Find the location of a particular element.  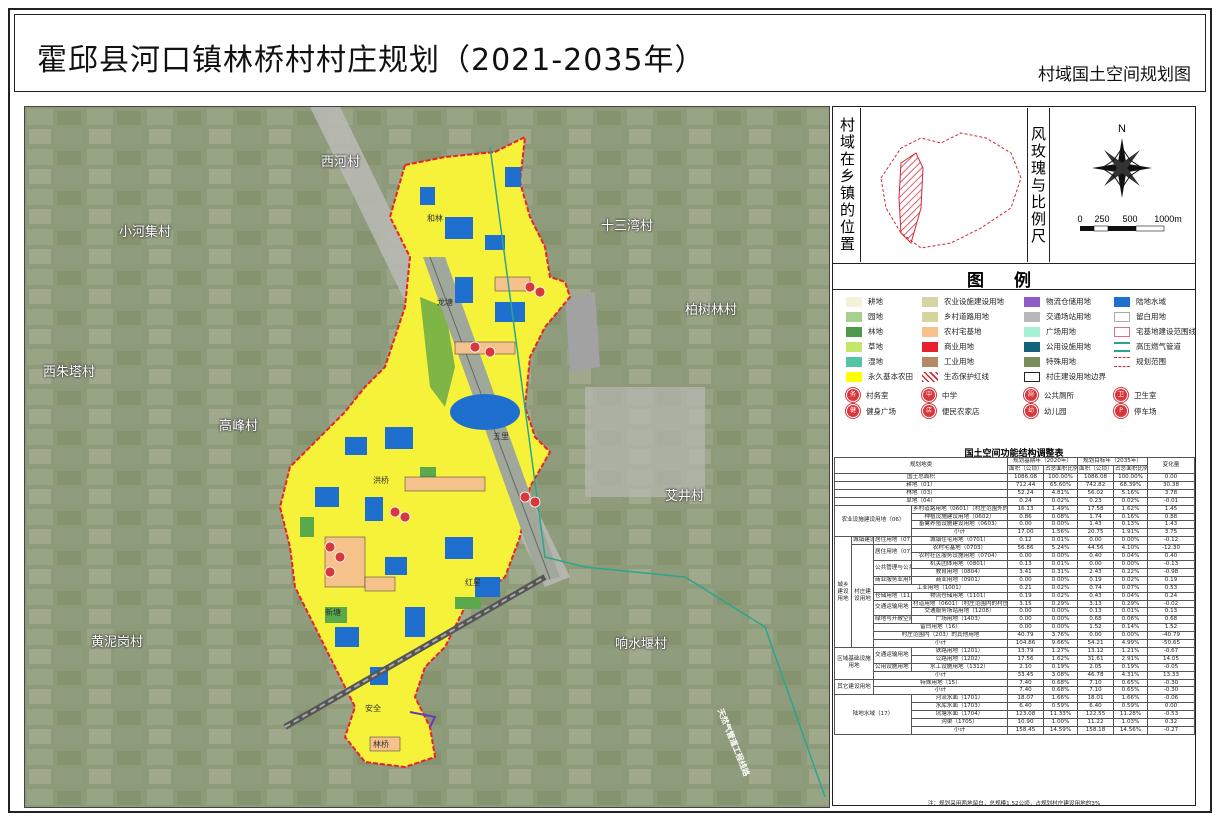

table-cell: 仓储用地（11） is located at coordinates (892, 596).